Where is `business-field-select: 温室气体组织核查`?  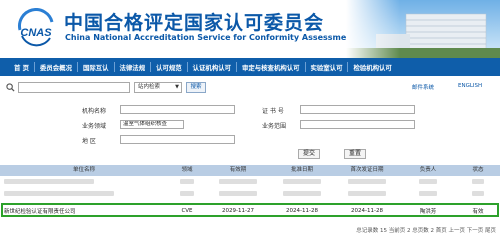
business-field-select: 温室气体组织核查 is located at coordinates (152, 124).